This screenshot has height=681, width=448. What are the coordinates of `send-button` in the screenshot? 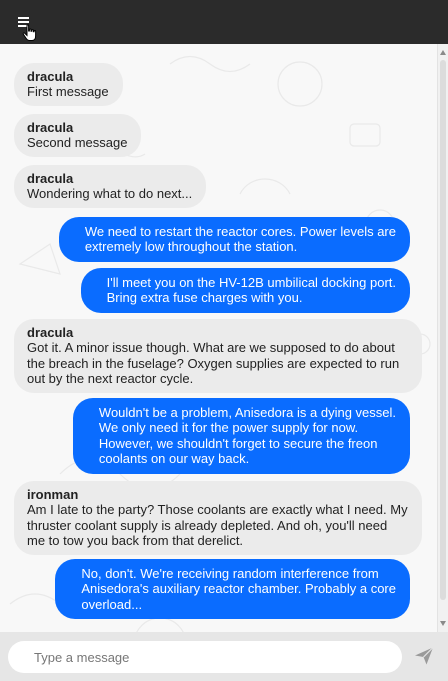 It's located at (426, 658).